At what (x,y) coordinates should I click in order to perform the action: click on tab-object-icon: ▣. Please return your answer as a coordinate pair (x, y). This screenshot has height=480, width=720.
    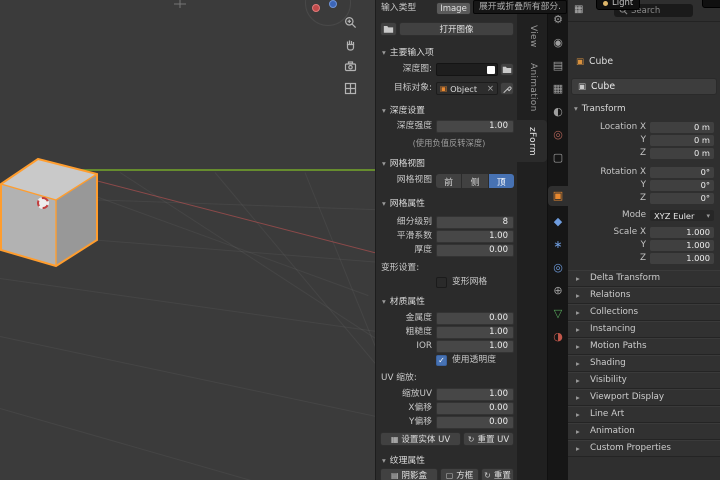
    Looking at the image, I should click on (558, 196).